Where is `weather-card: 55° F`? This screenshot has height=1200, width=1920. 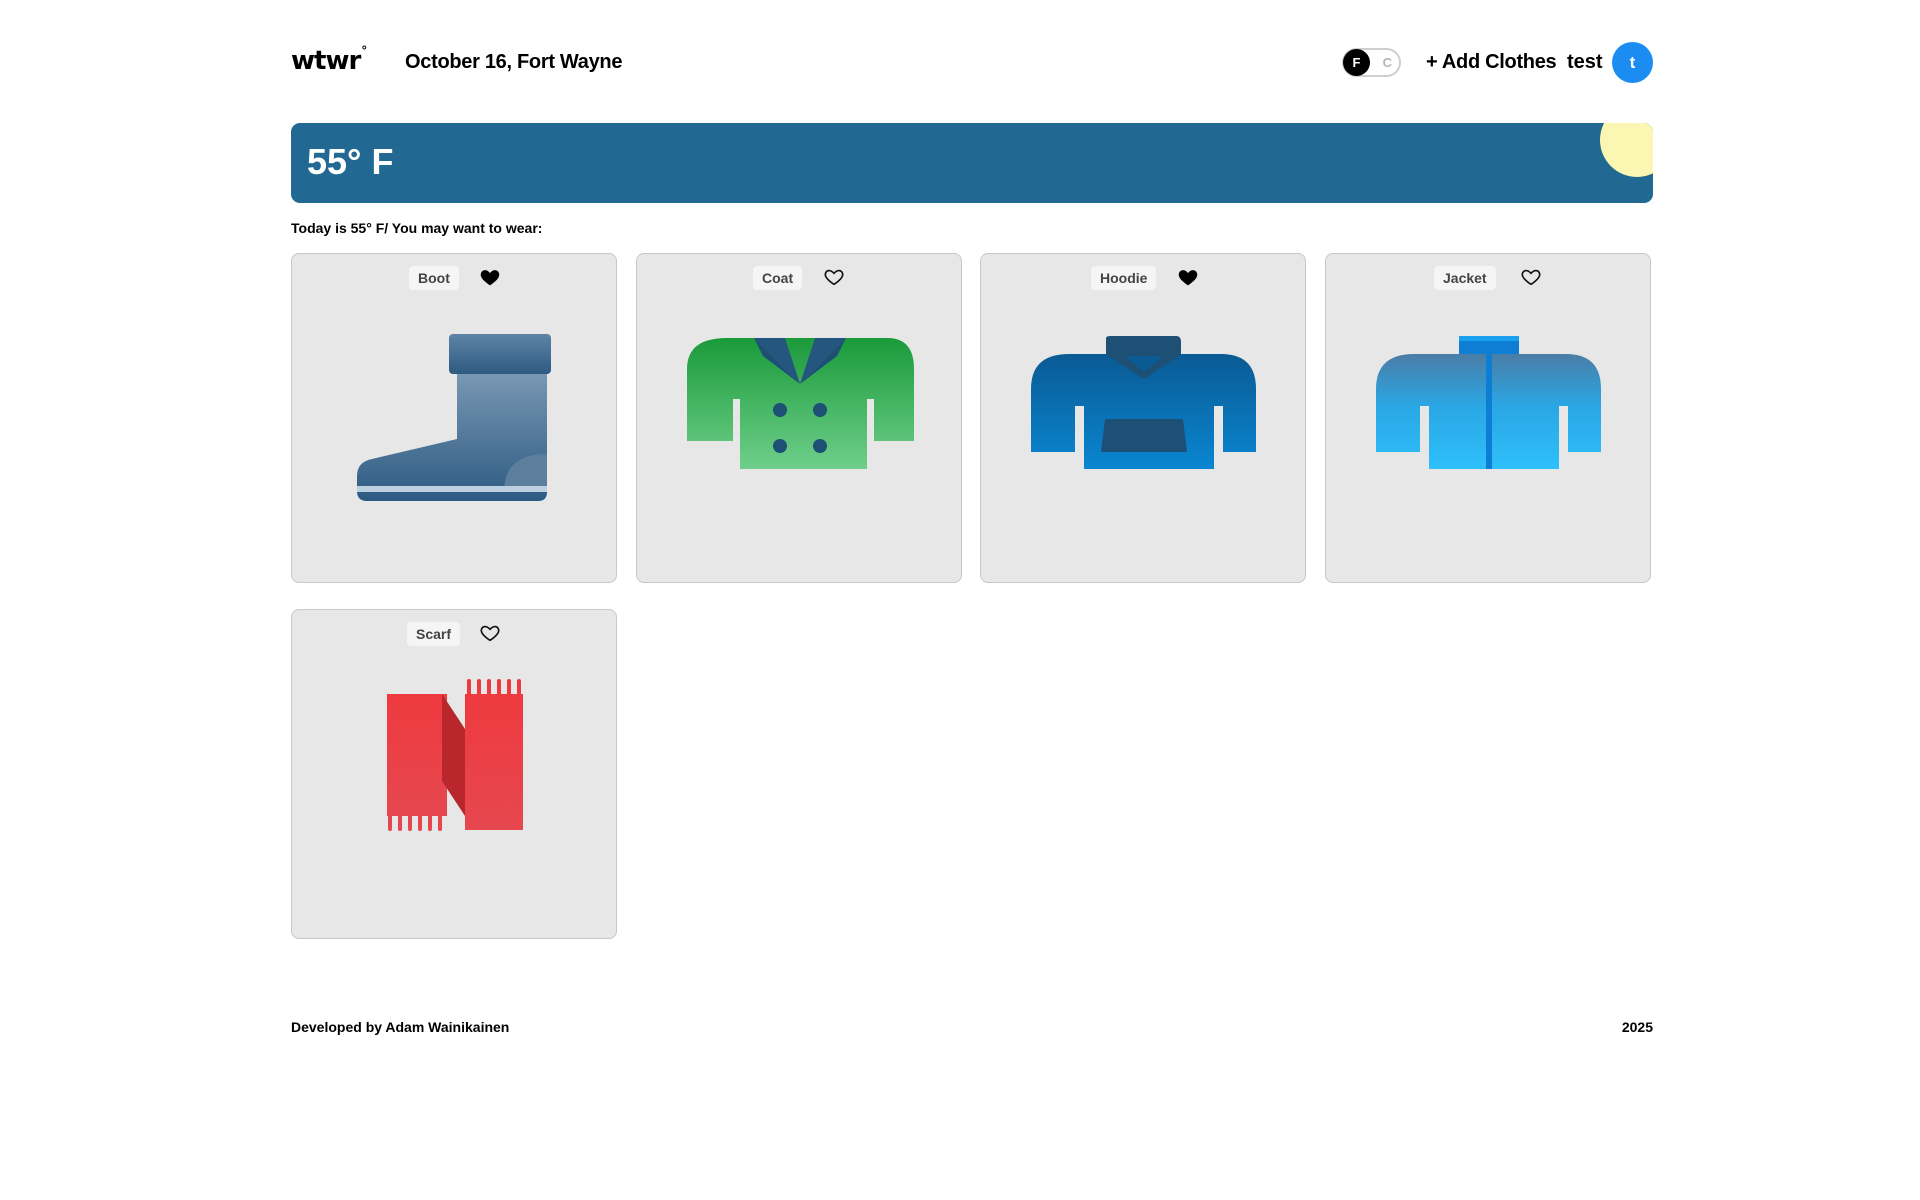
weather-card: 55° F is located at coordinates (972, 163).